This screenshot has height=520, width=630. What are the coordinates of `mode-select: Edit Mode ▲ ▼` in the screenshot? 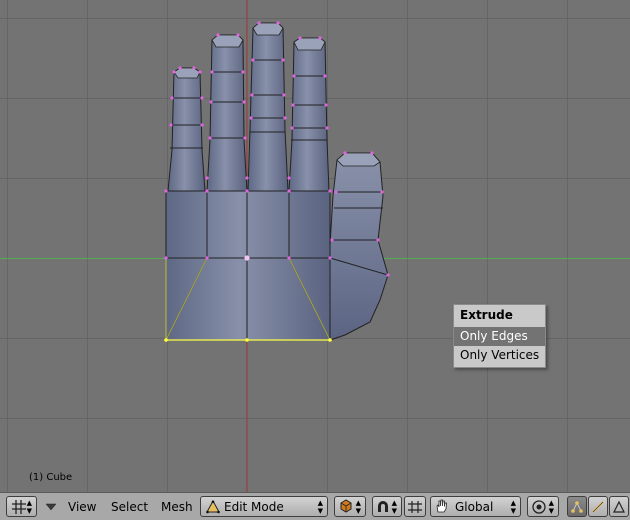 It's located at (264, 506).